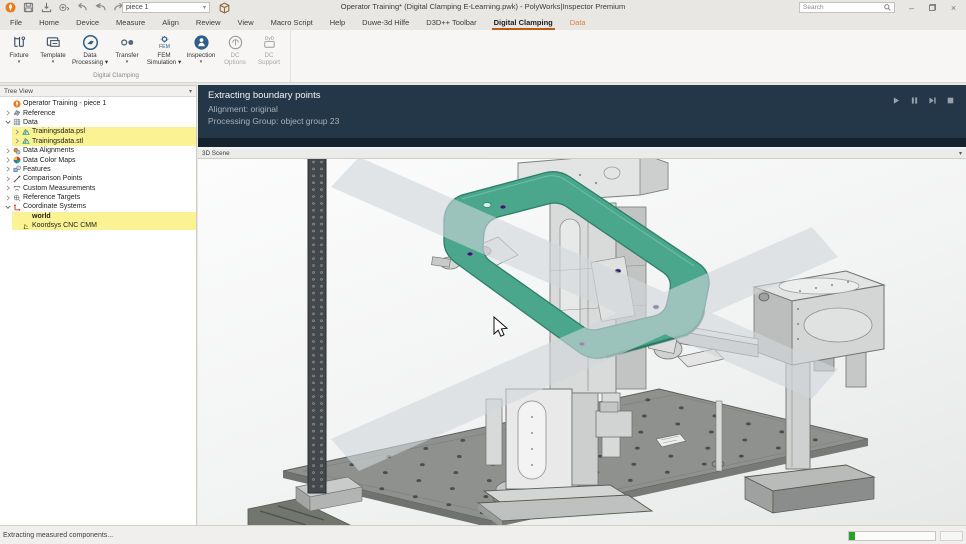 The image size is (966, 544). Describe the element at coordinates (235, 62) in the screenshot. I see `ribbon-button-label2: Options` at that location.